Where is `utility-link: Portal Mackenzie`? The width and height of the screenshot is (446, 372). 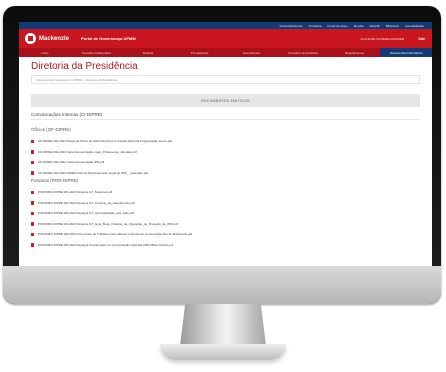 utility-link: Portal Mackenzie is located at coordinates (291, 26).